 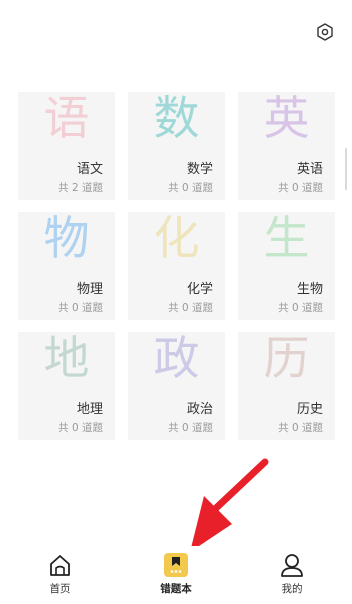 What do you see at coordinates (176, 565) in the screenshot?
I see `bookmark-book-icon` at bounding box center [176, 565].